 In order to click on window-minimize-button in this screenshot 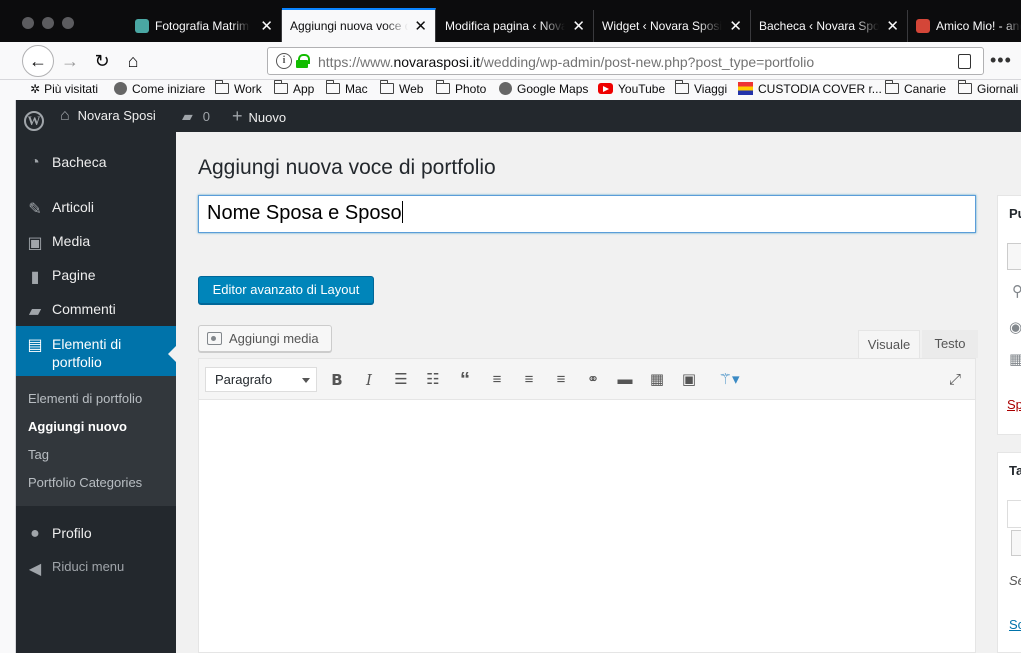, I will do `click(48, 23)`.